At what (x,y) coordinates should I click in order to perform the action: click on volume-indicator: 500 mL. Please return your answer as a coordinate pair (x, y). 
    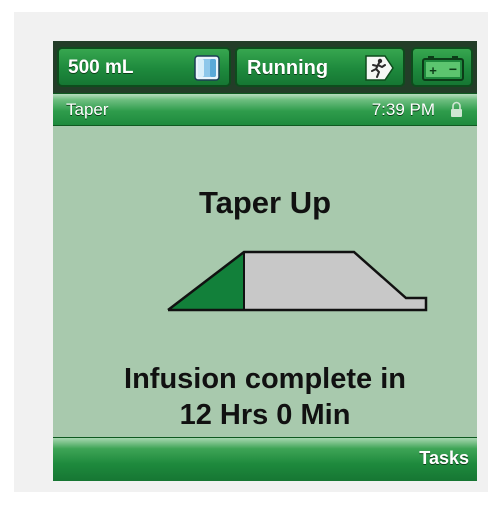
    Looking at the image, I should click on (144, 67).